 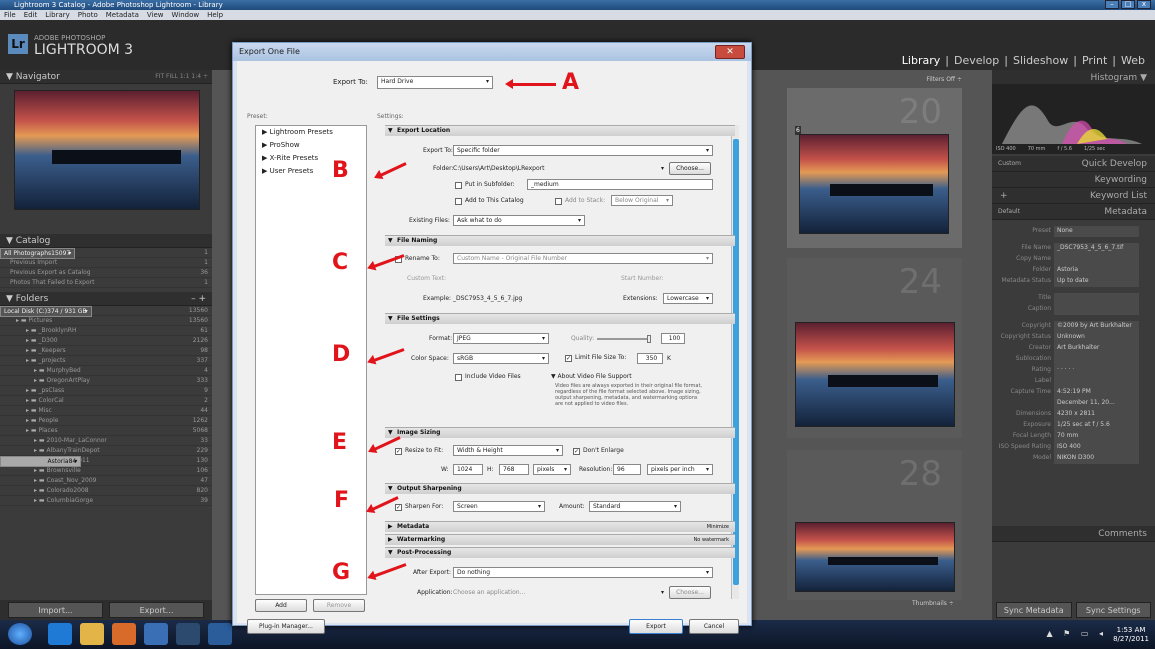 I want to click on preset-lightroom: ▶ Lightroom Presets, so click(x=311, y=132).